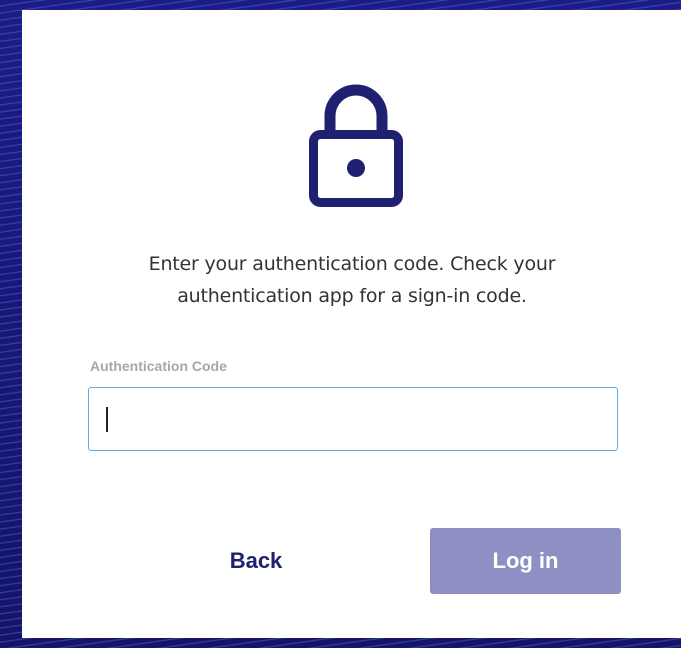 The width and height of the screenshot is (681, 648). What do you see at coordinates (353, 419) in the screenshot?
I see `authentication-code-input` at bounding box center [353, 419].